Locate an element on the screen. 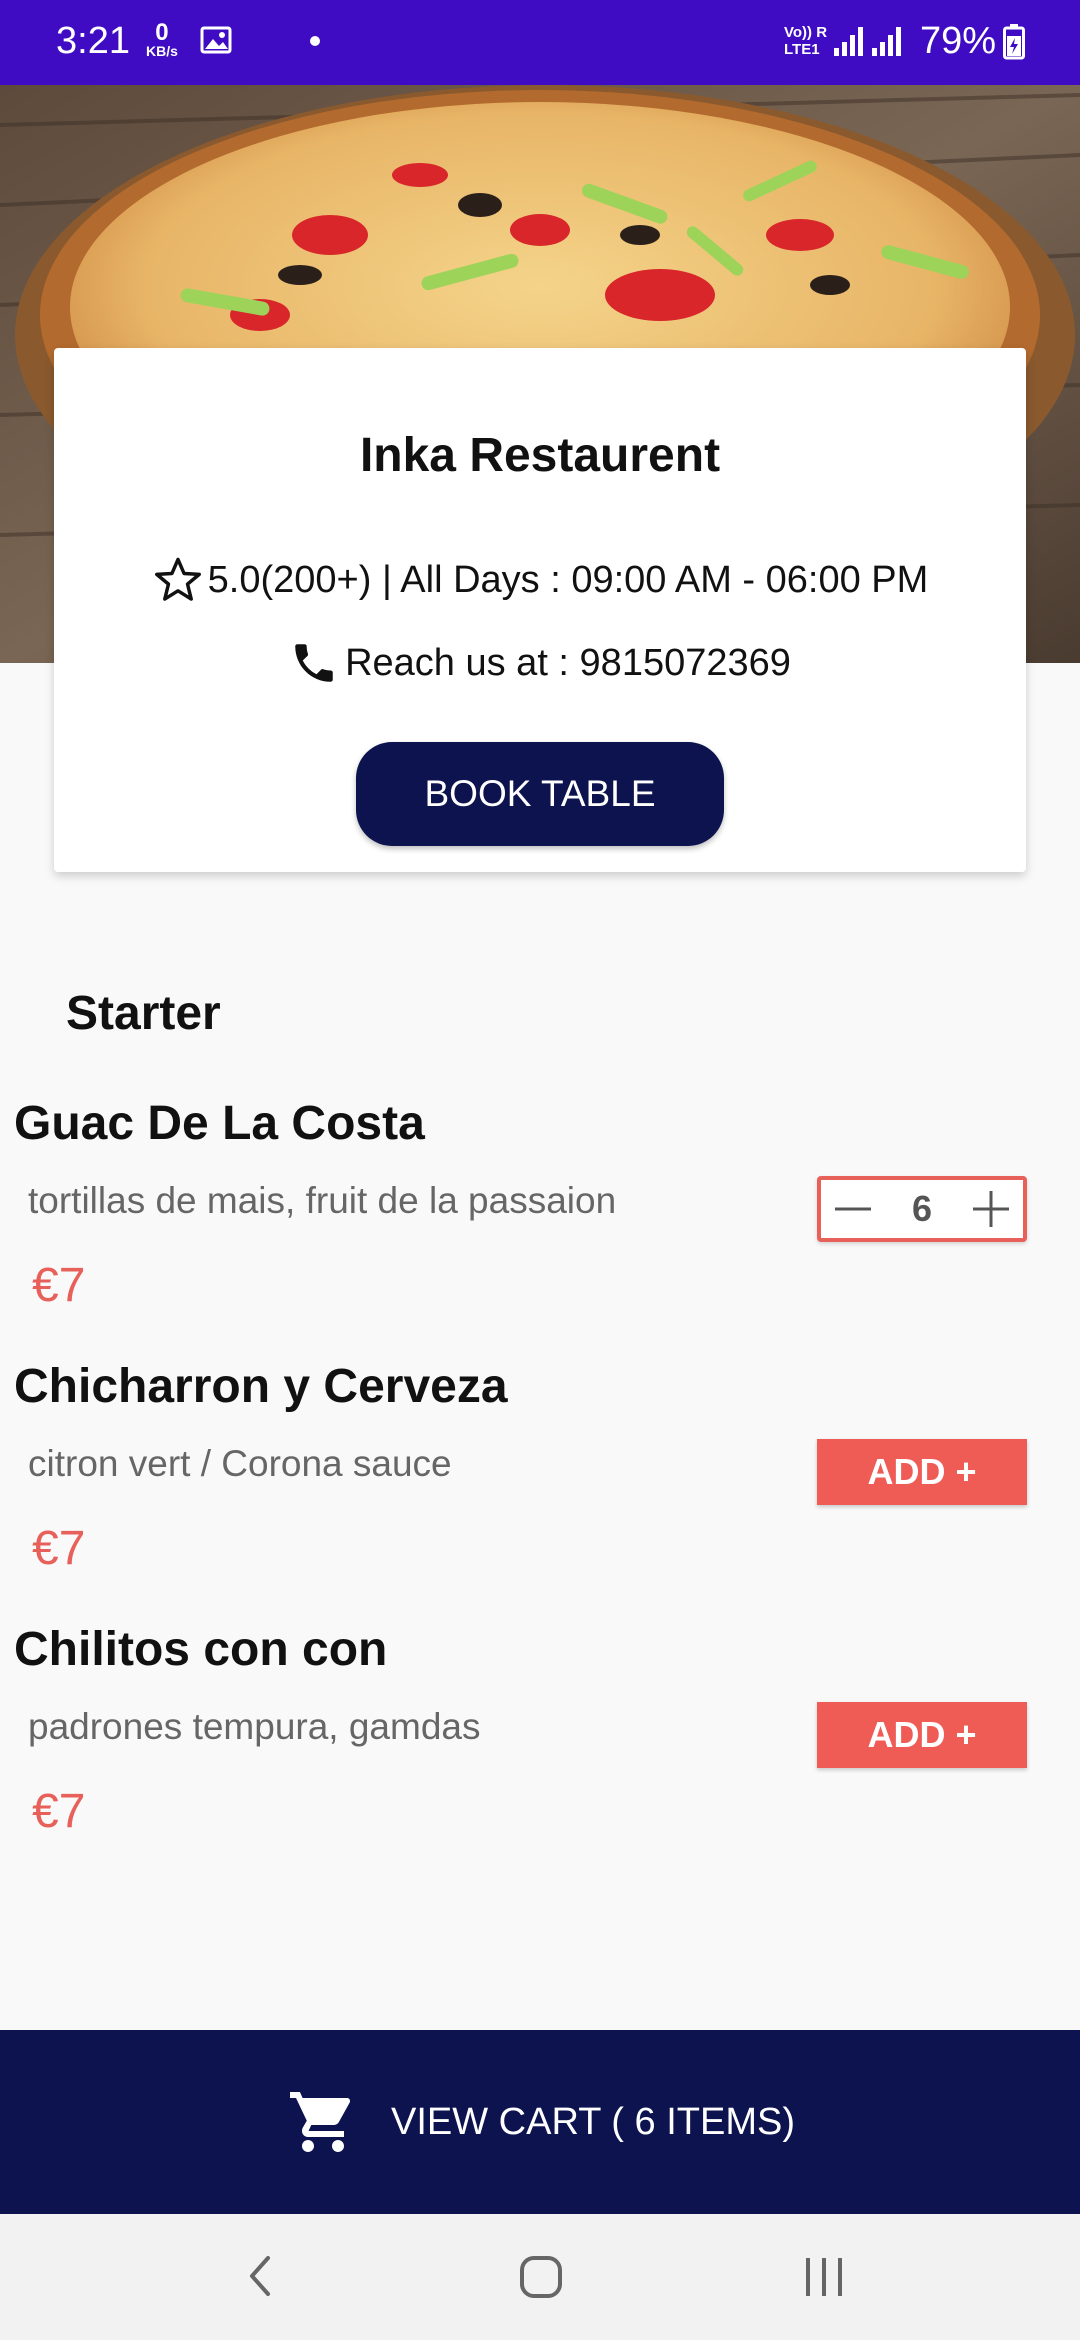  status-time: 3:21 is located at coordinates (93, 41).